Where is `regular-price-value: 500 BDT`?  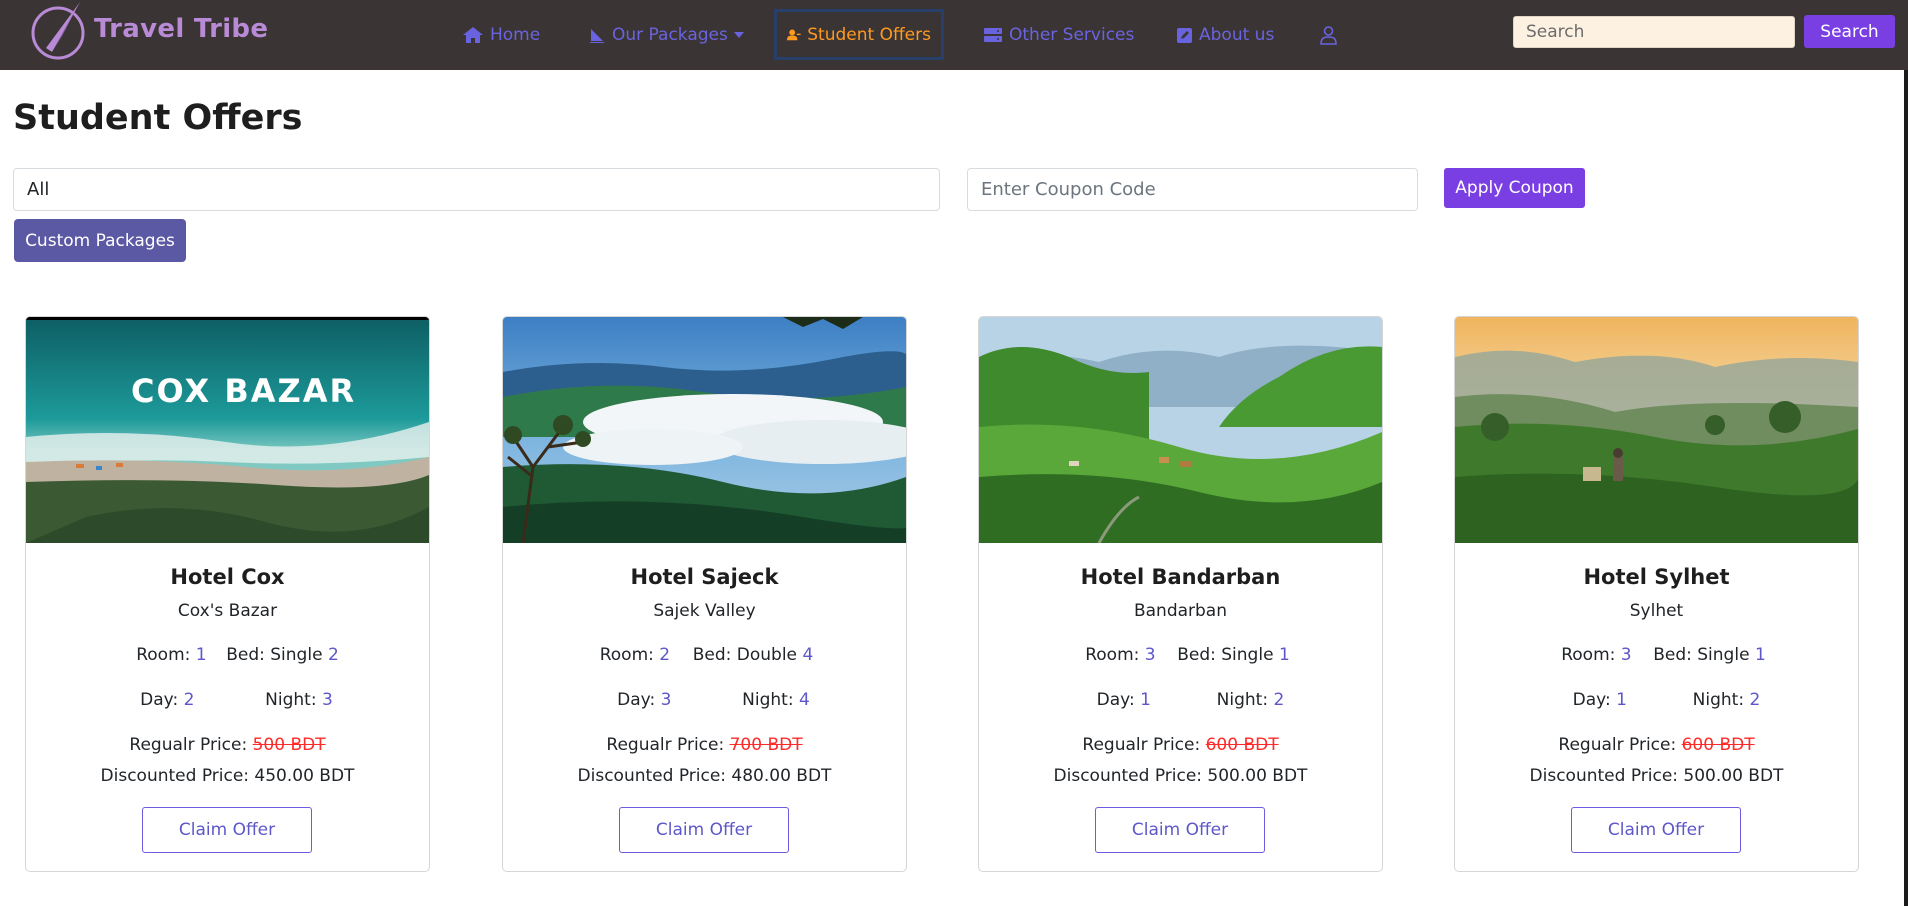
regular-price-value: 500 BDT is located at coordinates (289, 745).